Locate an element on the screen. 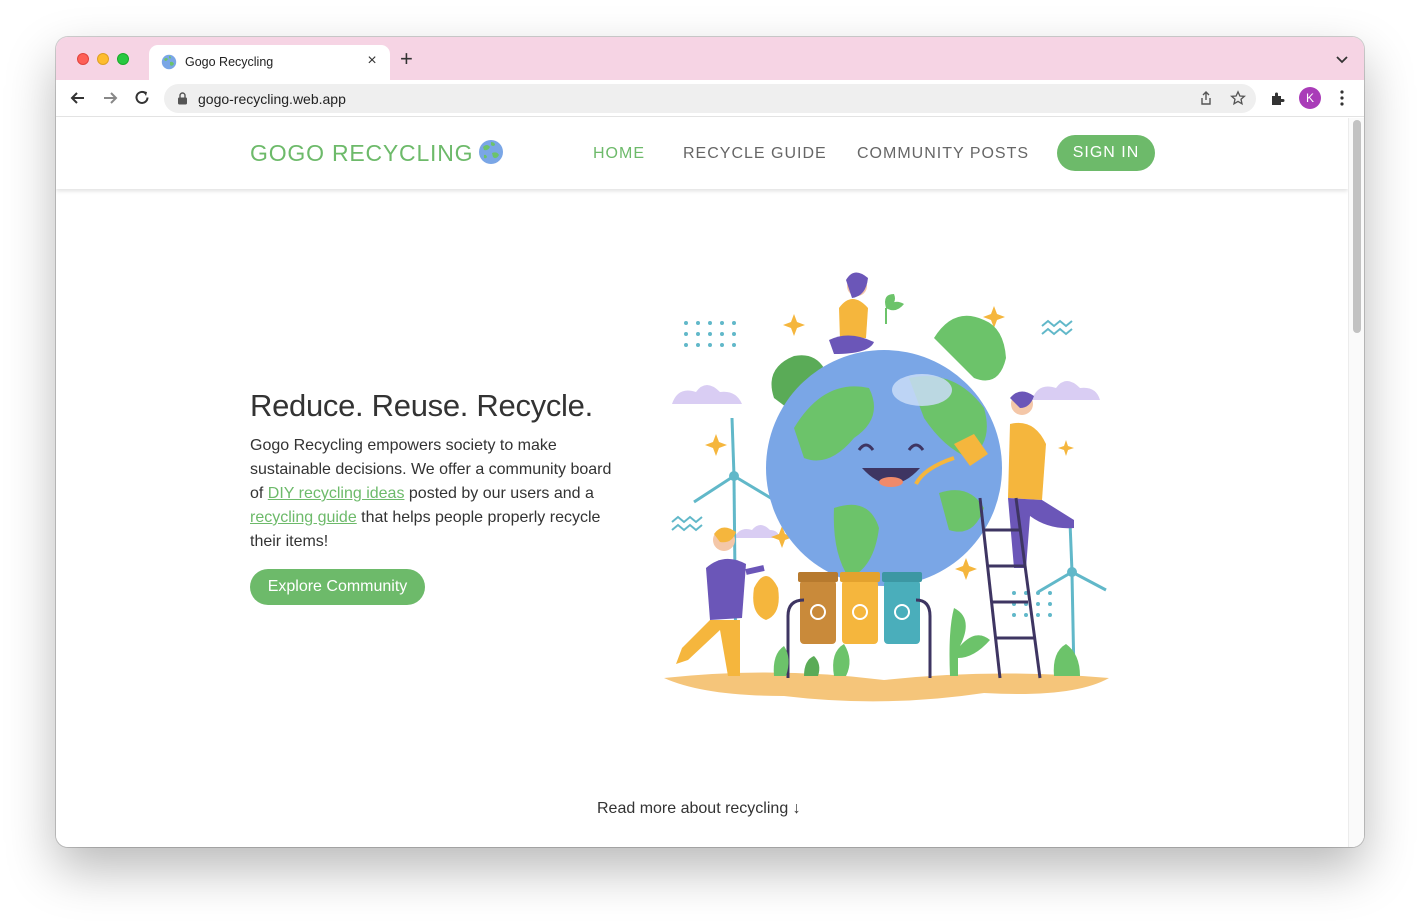 This screenshot has width=1420, height=921. close-window-button is located at coordinates (83, 59).